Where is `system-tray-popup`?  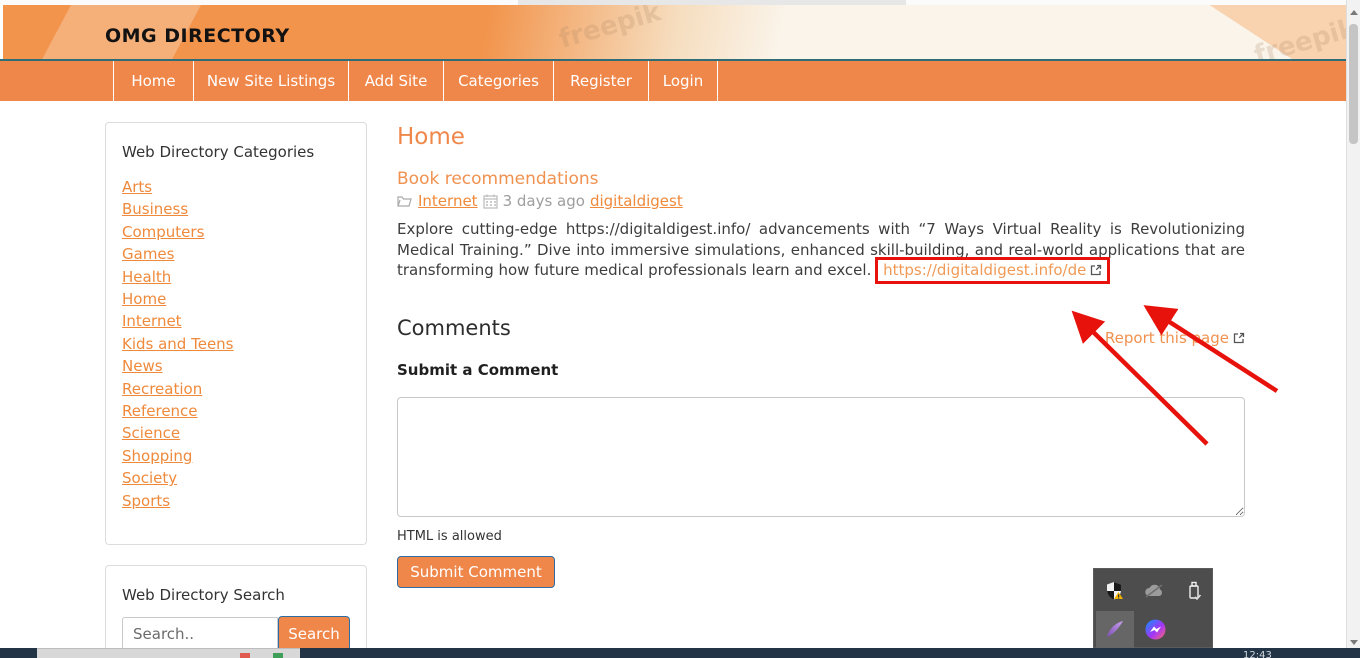 system-tray-popup is located at coordinates (1153, 608).